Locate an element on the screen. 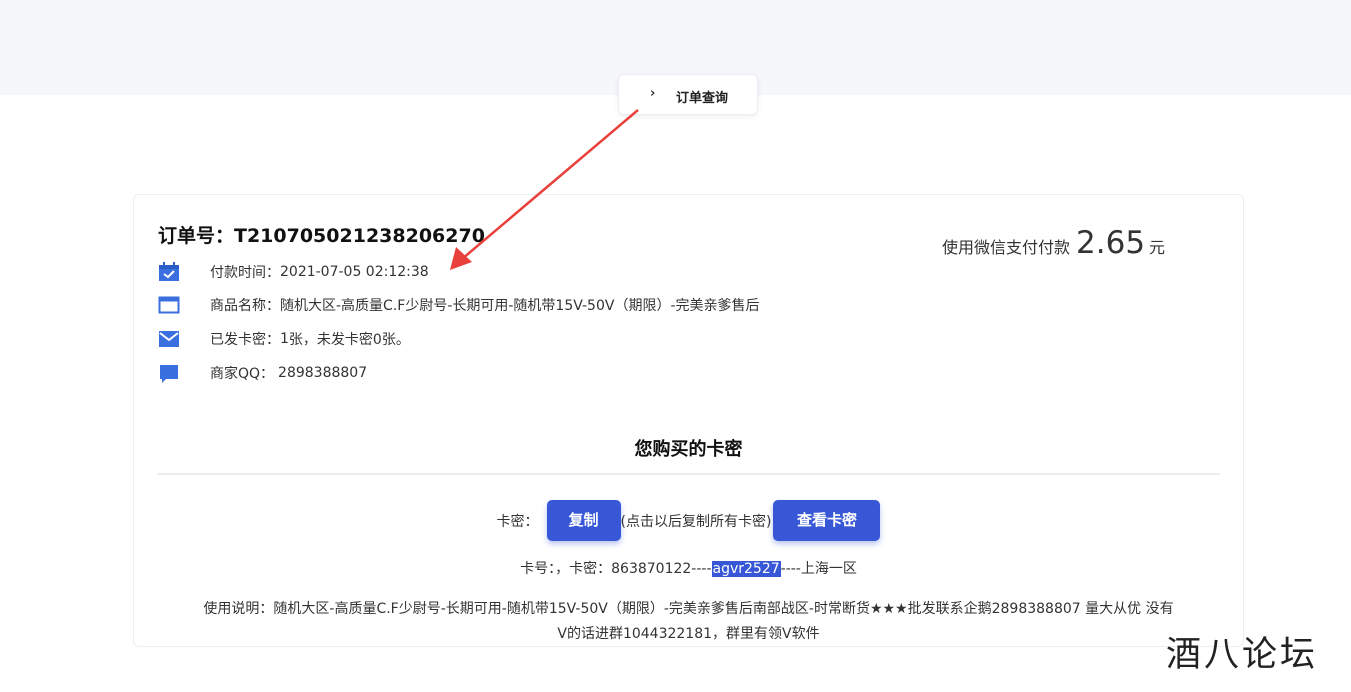 Image resolution: width=1351 pixels, height=692 pixels. card-key-line: 卡号：，卡密：863870122----agvr2527----上海一区 is located at coordinates (688, 568).